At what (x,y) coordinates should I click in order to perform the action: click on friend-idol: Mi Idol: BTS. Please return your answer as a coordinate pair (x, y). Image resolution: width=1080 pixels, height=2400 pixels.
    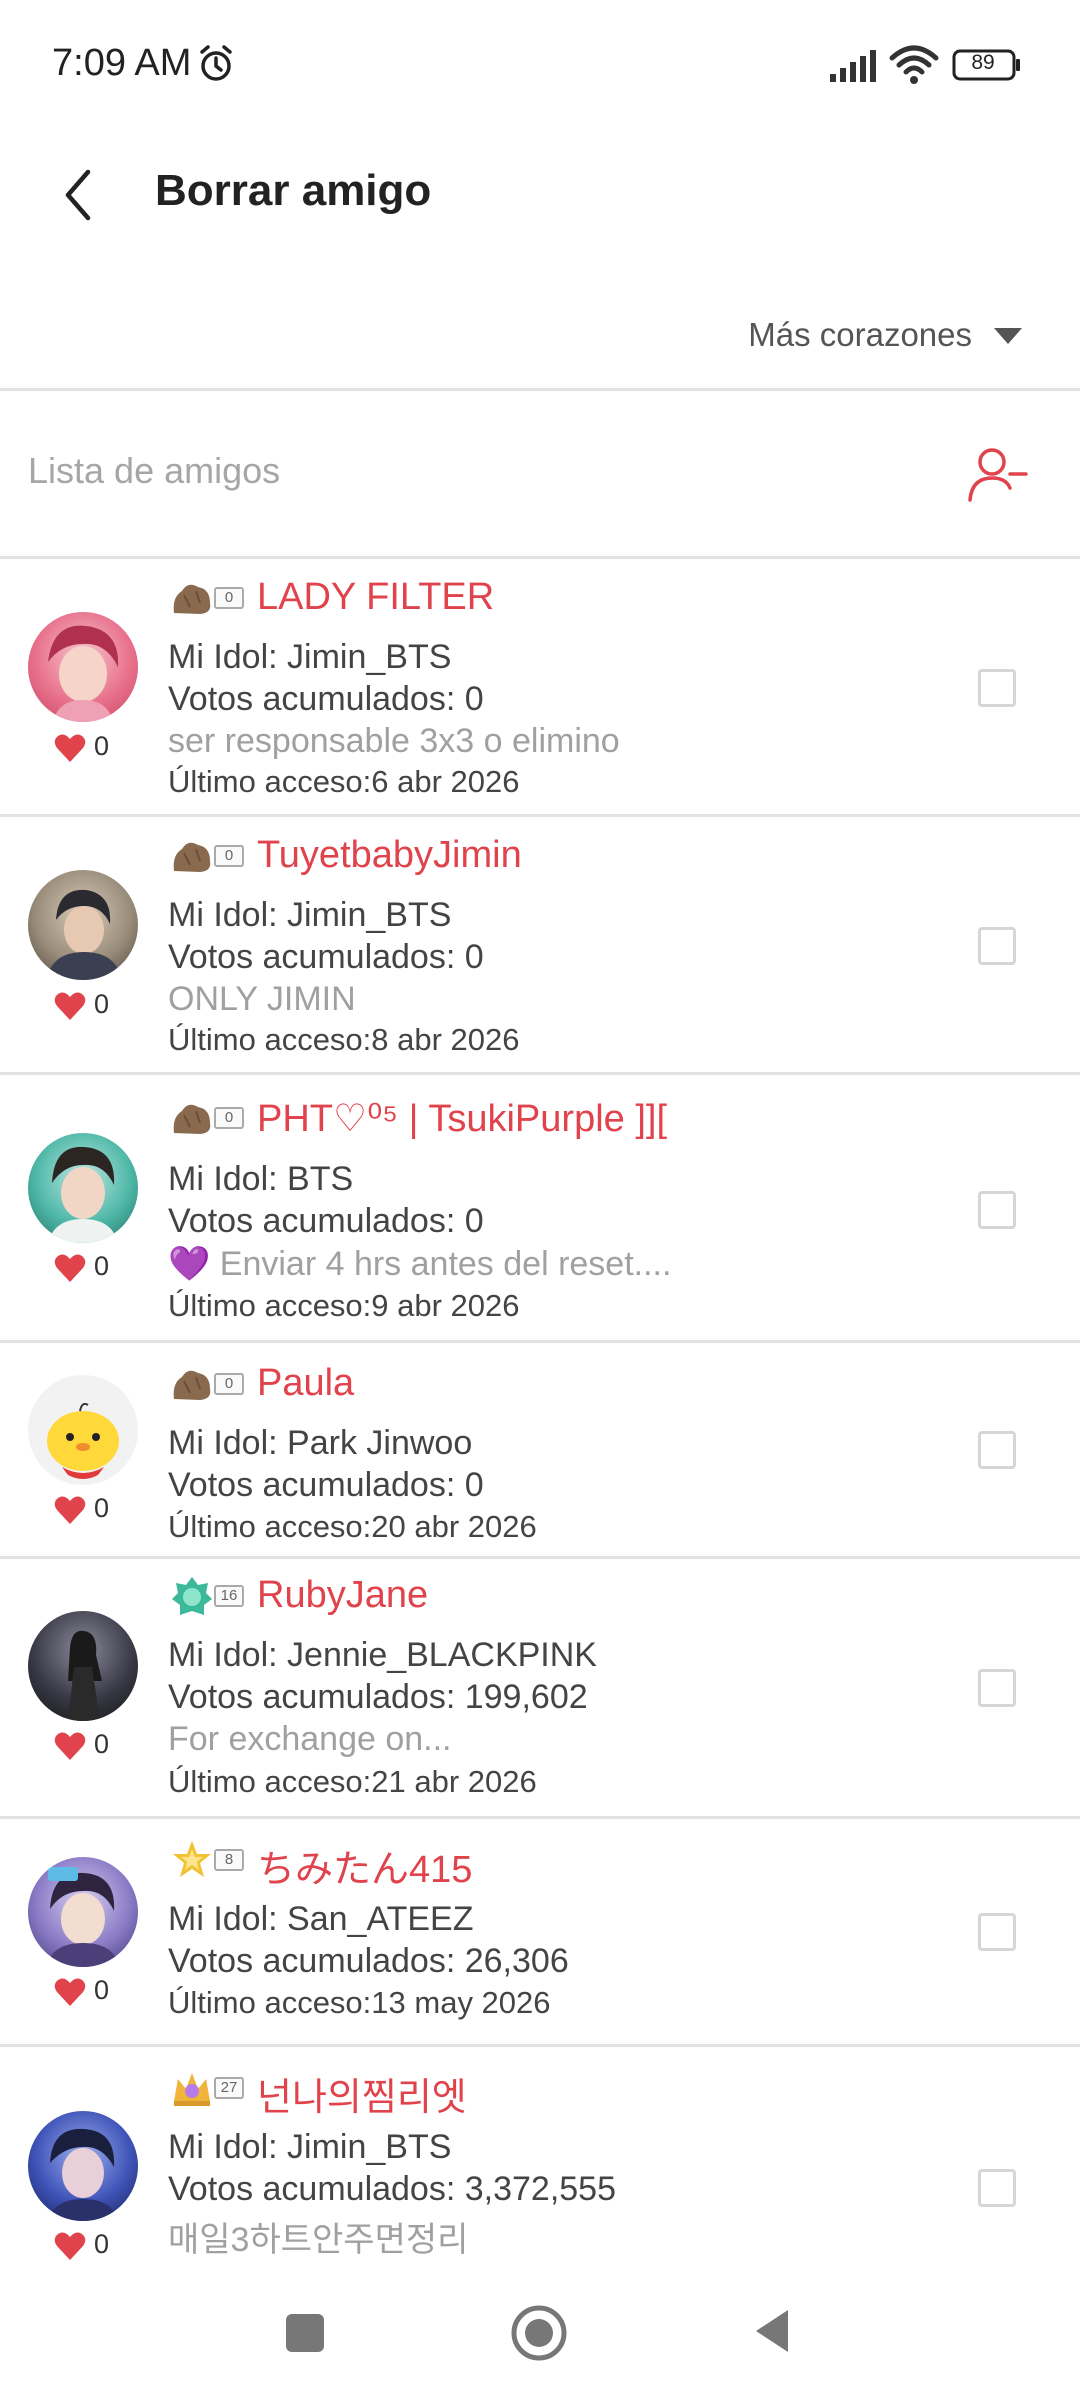
    Looking at the image, I should click on (261, 1179).